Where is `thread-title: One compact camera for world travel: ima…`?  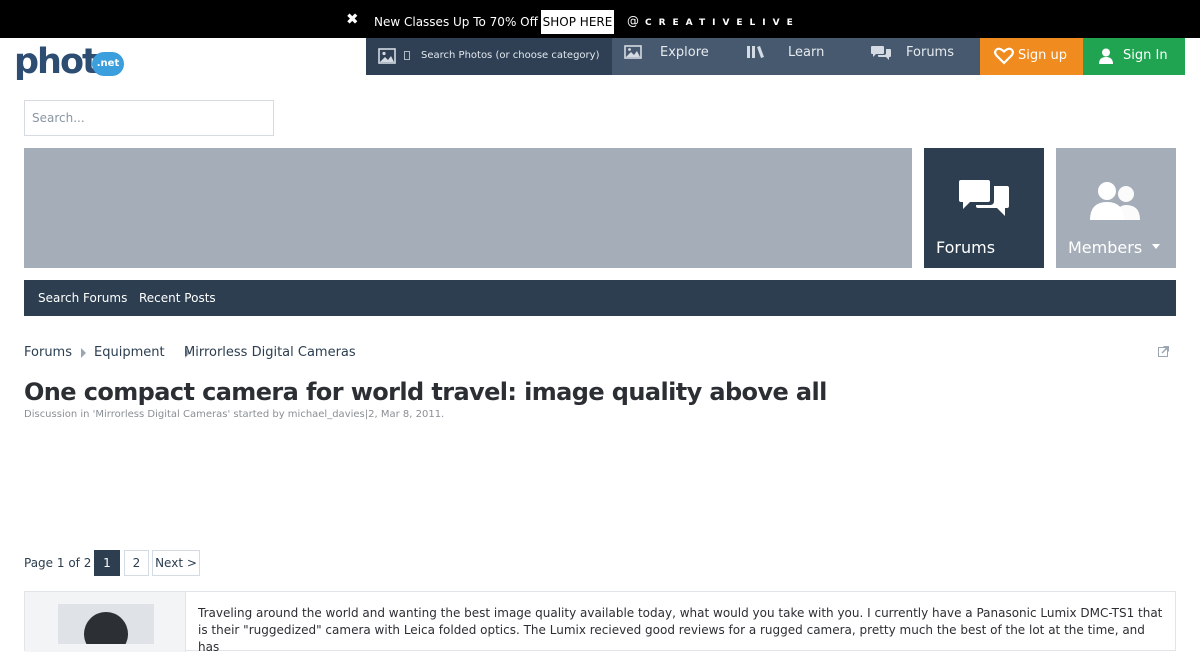 thread-title: One compact camera for world travel: ima… is located at coordinates (425, 392).